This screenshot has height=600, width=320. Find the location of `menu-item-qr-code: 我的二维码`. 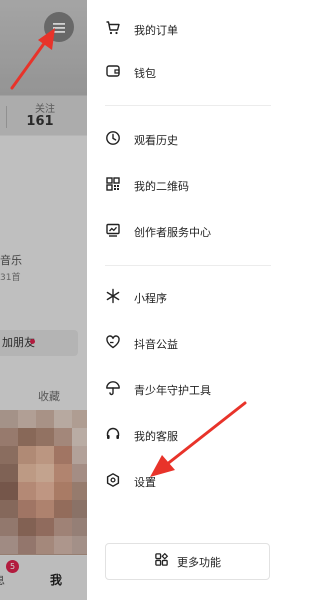

menu-item-qr-code: 我的二维码 is located at coordinates (190, 186).